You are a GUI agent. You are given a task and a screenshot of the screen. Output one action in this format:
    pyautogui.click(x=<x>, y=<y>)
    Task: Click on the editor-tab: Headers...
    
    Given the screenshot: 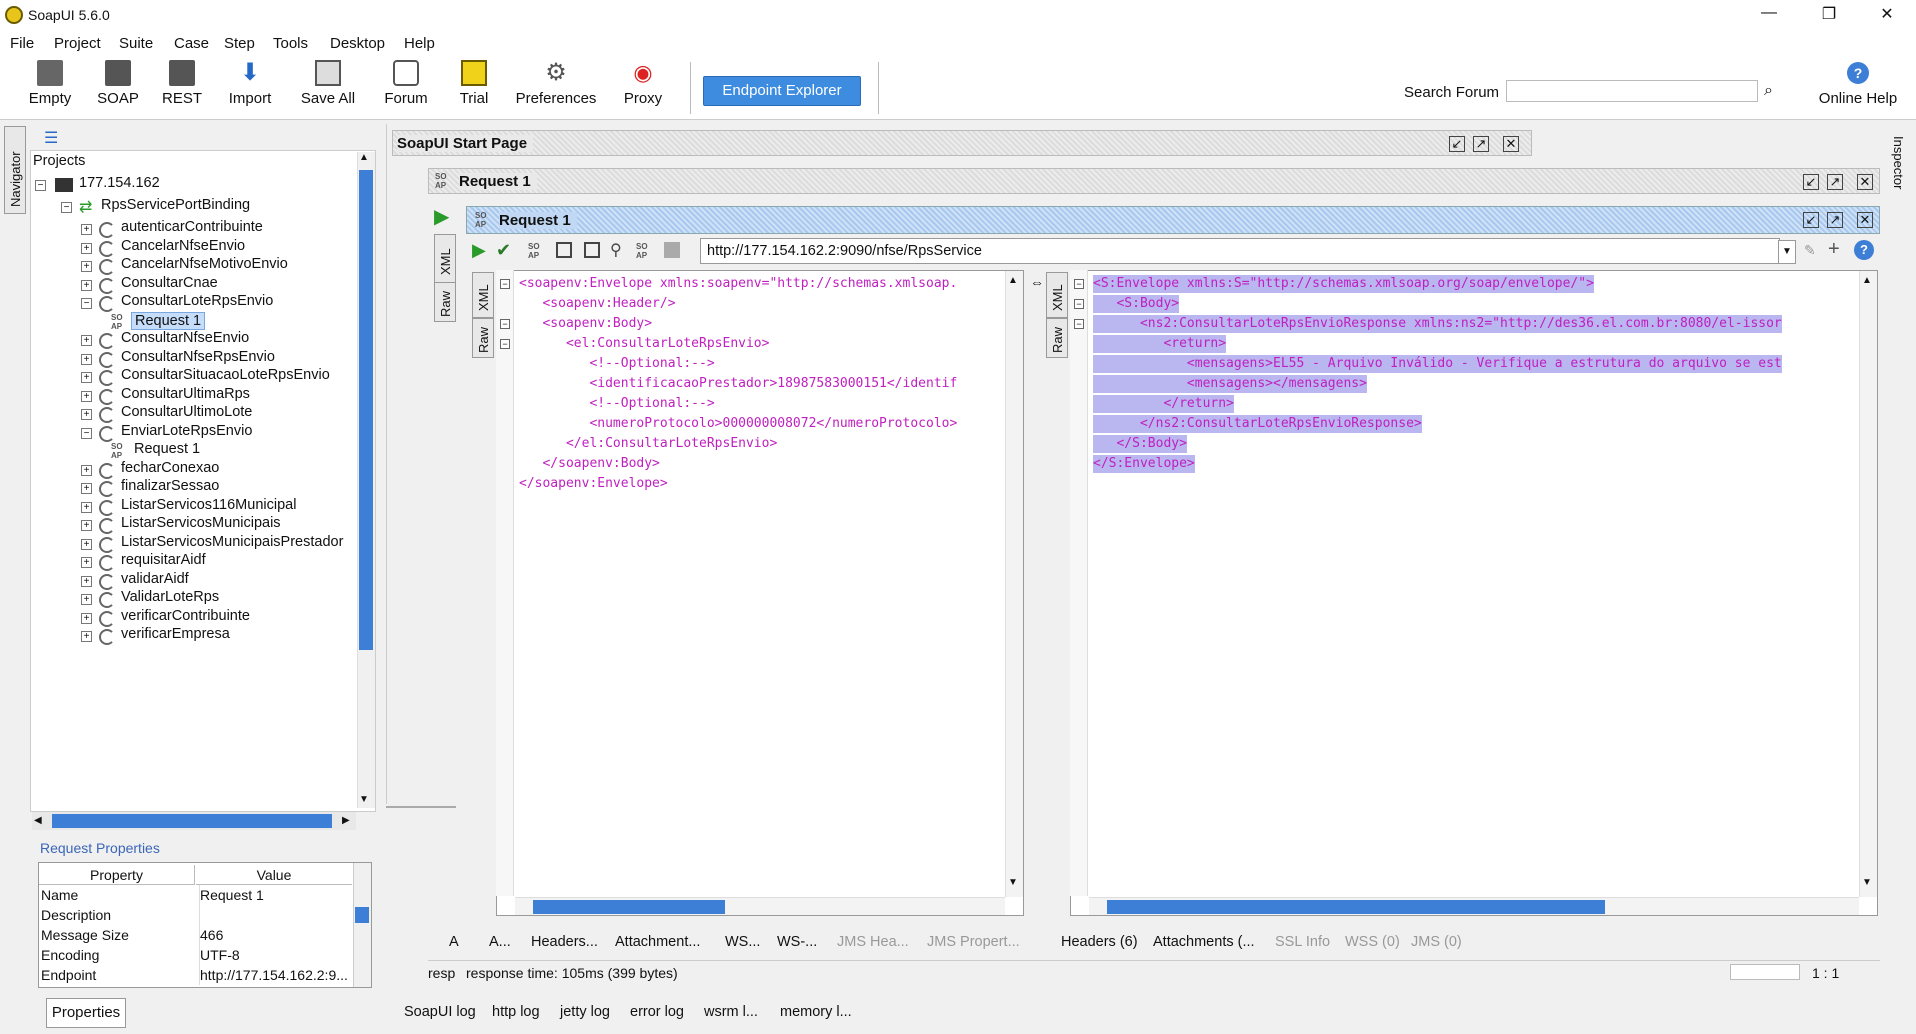 What is the action you would take?
    pyautogui.click(x=564, y=942)
    